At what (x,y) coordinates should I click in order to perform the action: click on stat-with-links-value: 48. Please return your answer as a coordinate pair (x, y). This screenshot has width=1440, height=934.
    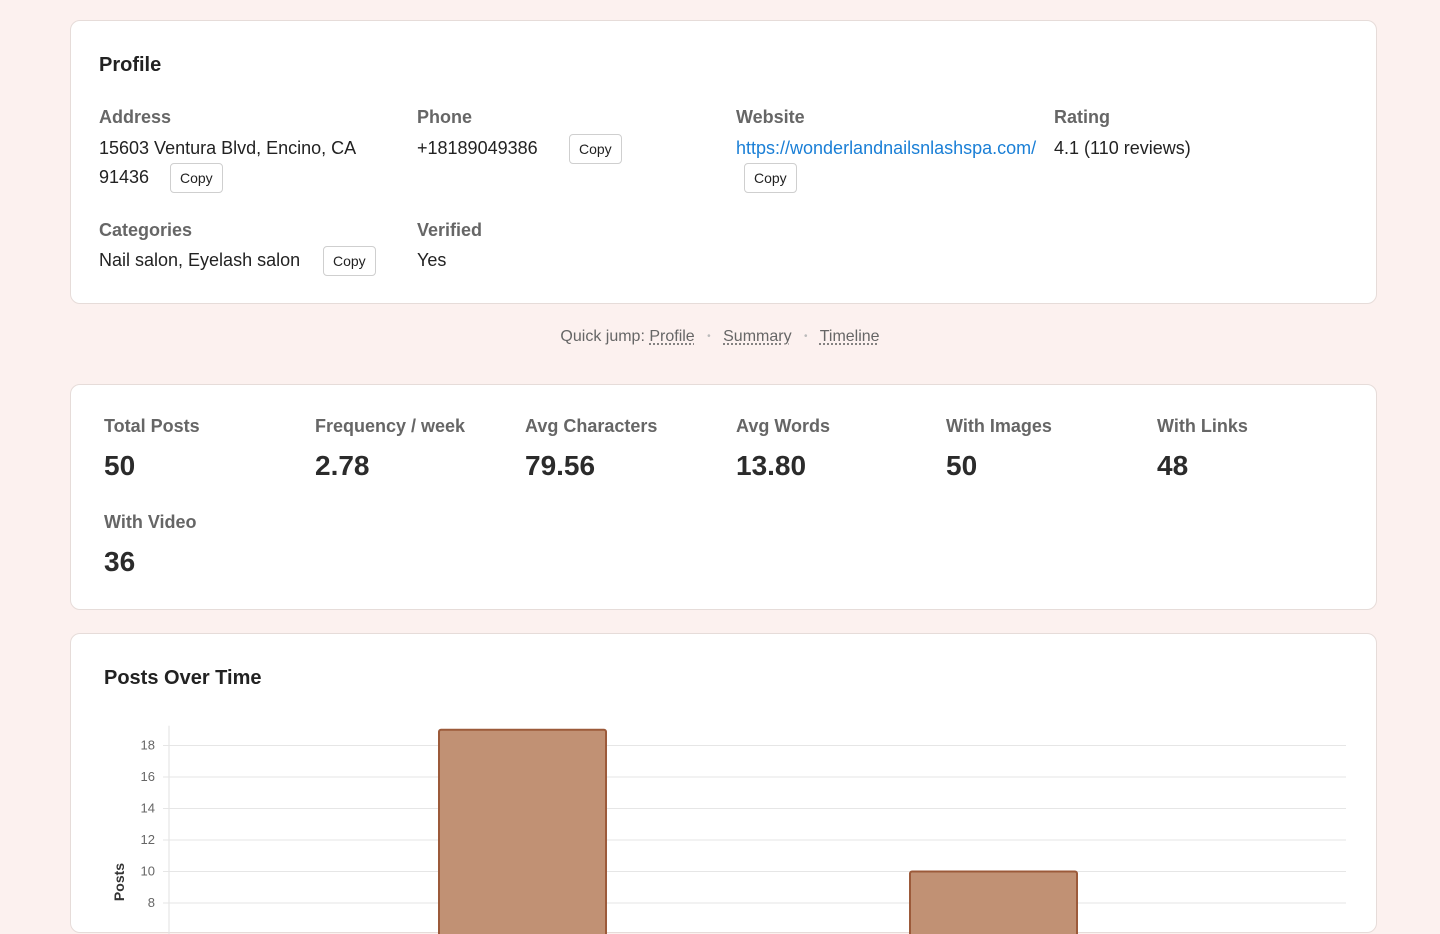
    Looking at the image, I should click on (1172, 466).